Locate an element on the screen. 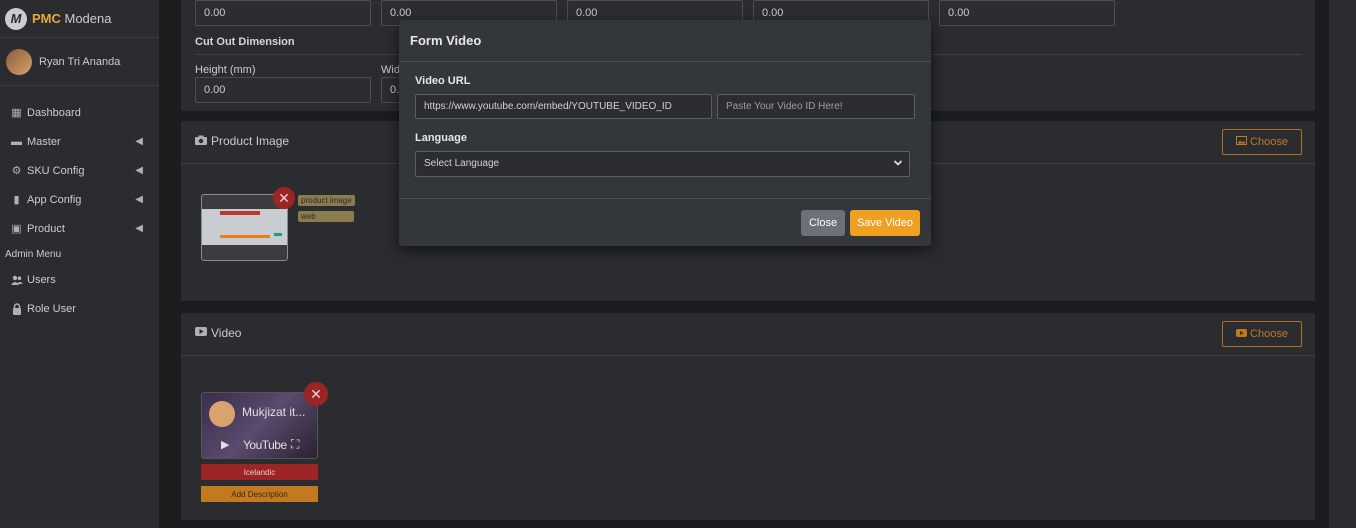 The image size is (1356, 528). dimension-field-1: 0.00 is located at coordinates (283, 13).